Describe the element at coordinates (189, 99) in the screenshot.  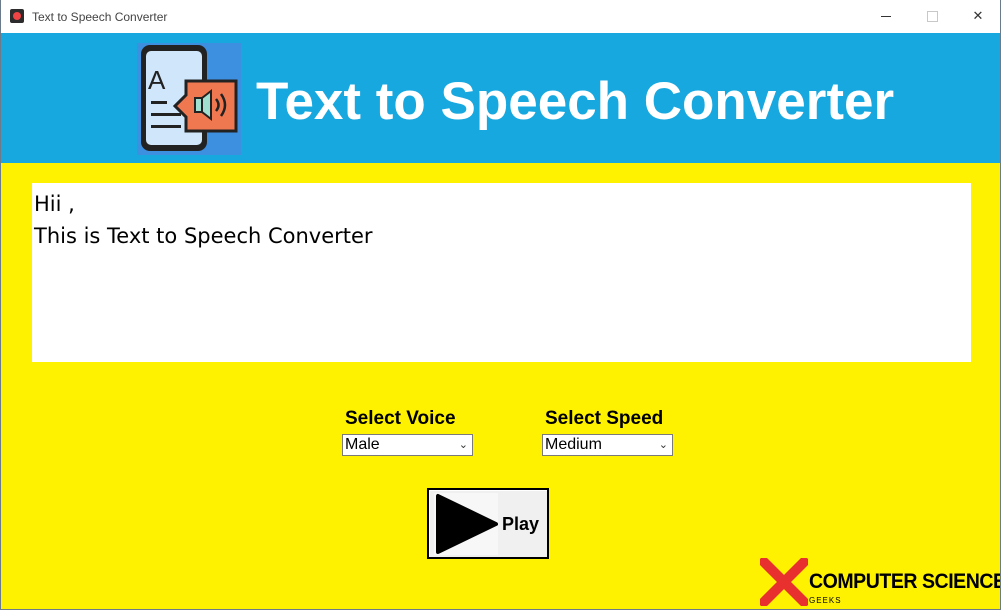
I see `phone-speaker-icon: A` at that location.